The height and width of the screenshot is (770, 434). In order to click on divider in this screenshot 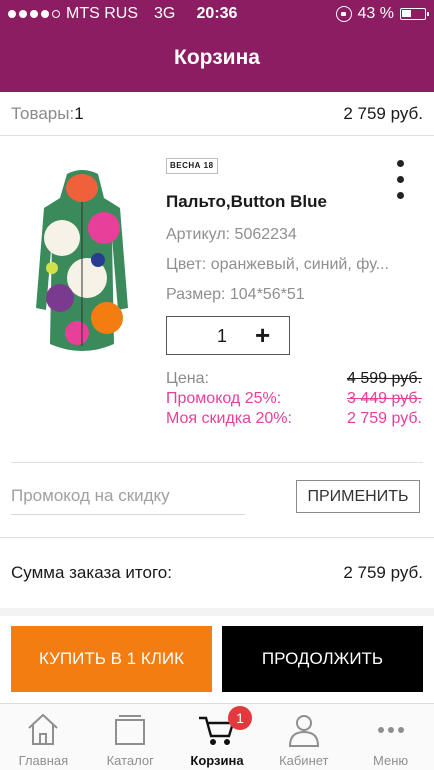, I will do `click(217, 462)`.